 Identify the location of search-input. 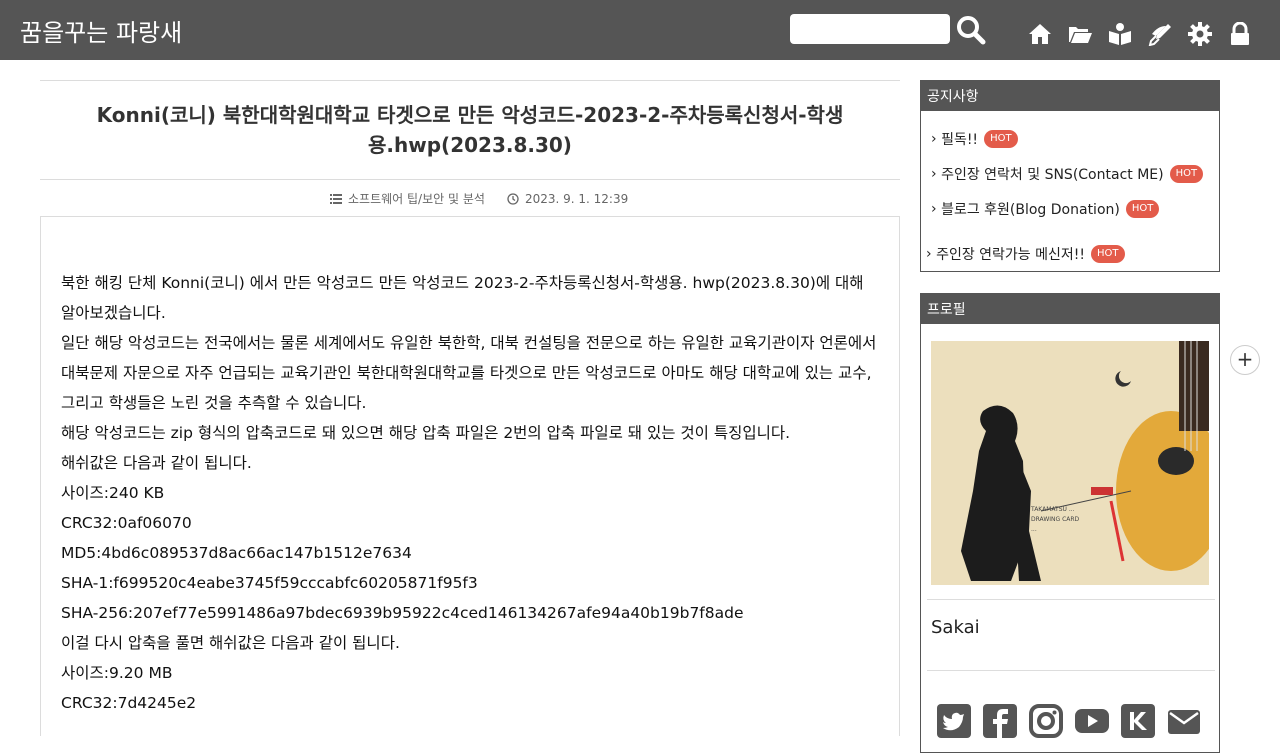
(870, 29).